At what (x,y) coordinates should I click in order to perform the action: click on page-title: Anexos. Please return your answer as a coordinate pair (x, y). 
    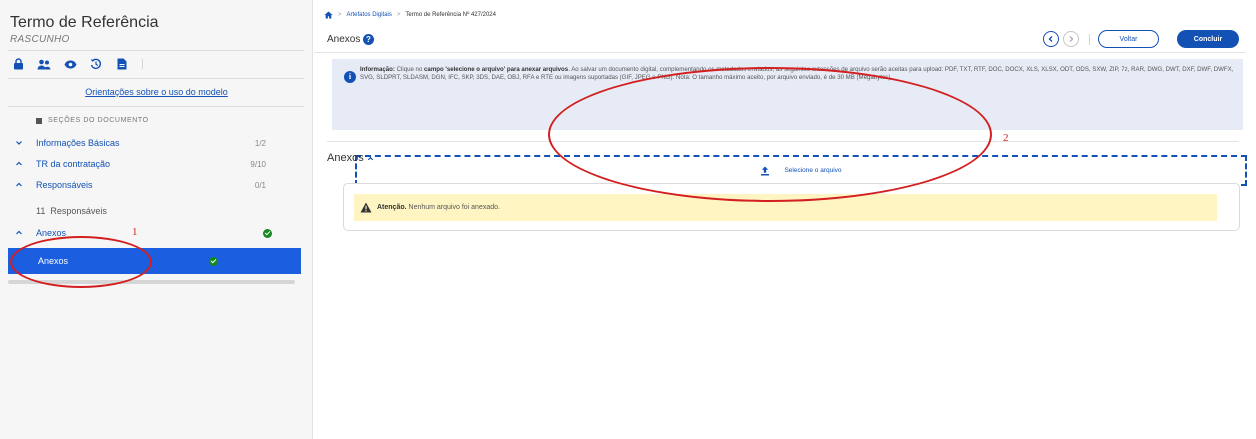
    Looking at the image, I should click on (344, 39).